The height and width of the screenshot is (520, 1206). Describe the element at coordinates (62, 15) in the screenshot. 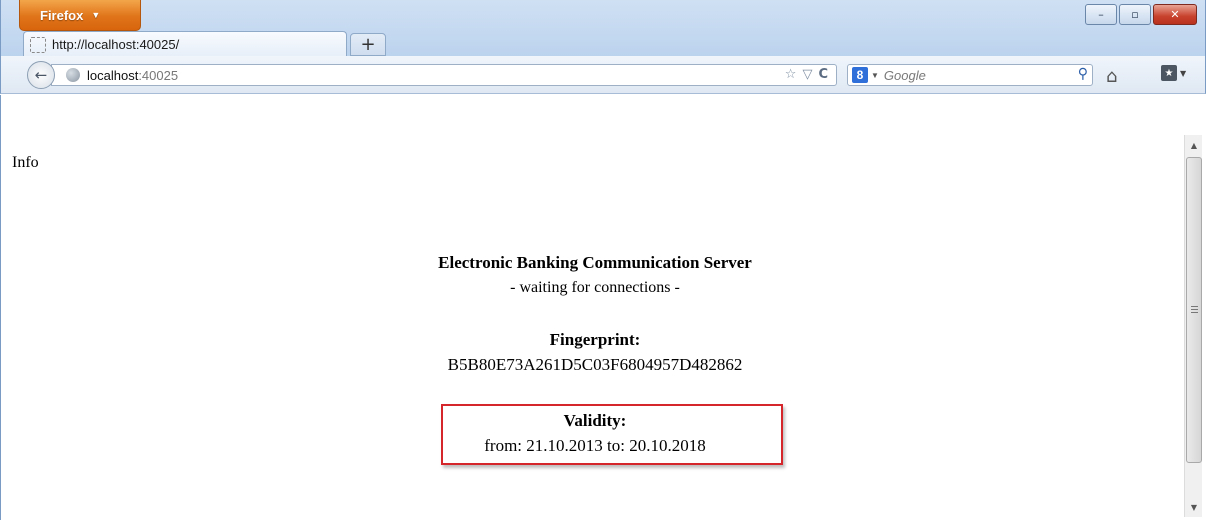

I see `firefox-menu-label: Firefox` at that location.